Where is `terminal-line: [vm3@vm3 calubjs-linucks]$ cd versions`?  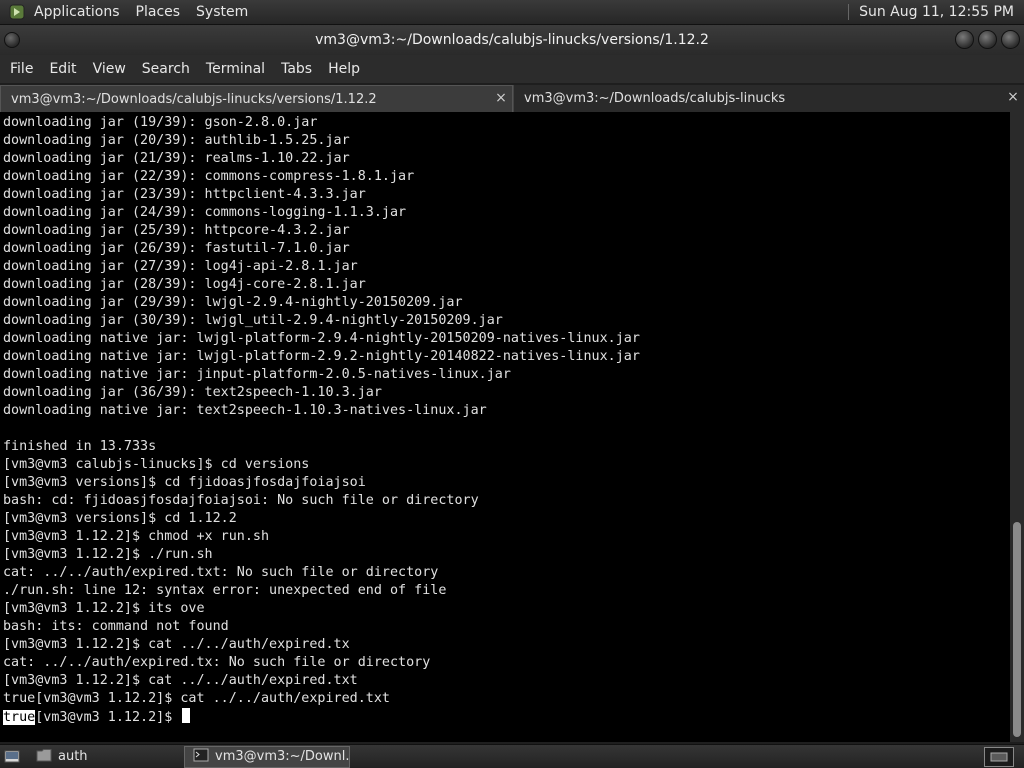
terminal-line: [vm3@vm3 calubjs-linucks]$ cd versions is located at coordinates (156, 464).